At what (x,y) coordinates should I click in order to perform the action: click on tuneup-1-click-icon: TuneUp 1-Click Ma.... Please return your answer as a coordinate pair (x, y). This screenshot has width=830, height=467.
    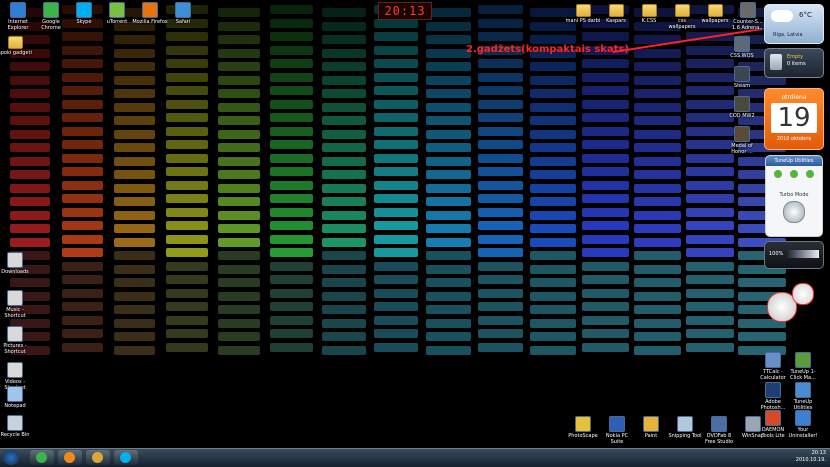
    Looking at the image, I should click on (803, 366).